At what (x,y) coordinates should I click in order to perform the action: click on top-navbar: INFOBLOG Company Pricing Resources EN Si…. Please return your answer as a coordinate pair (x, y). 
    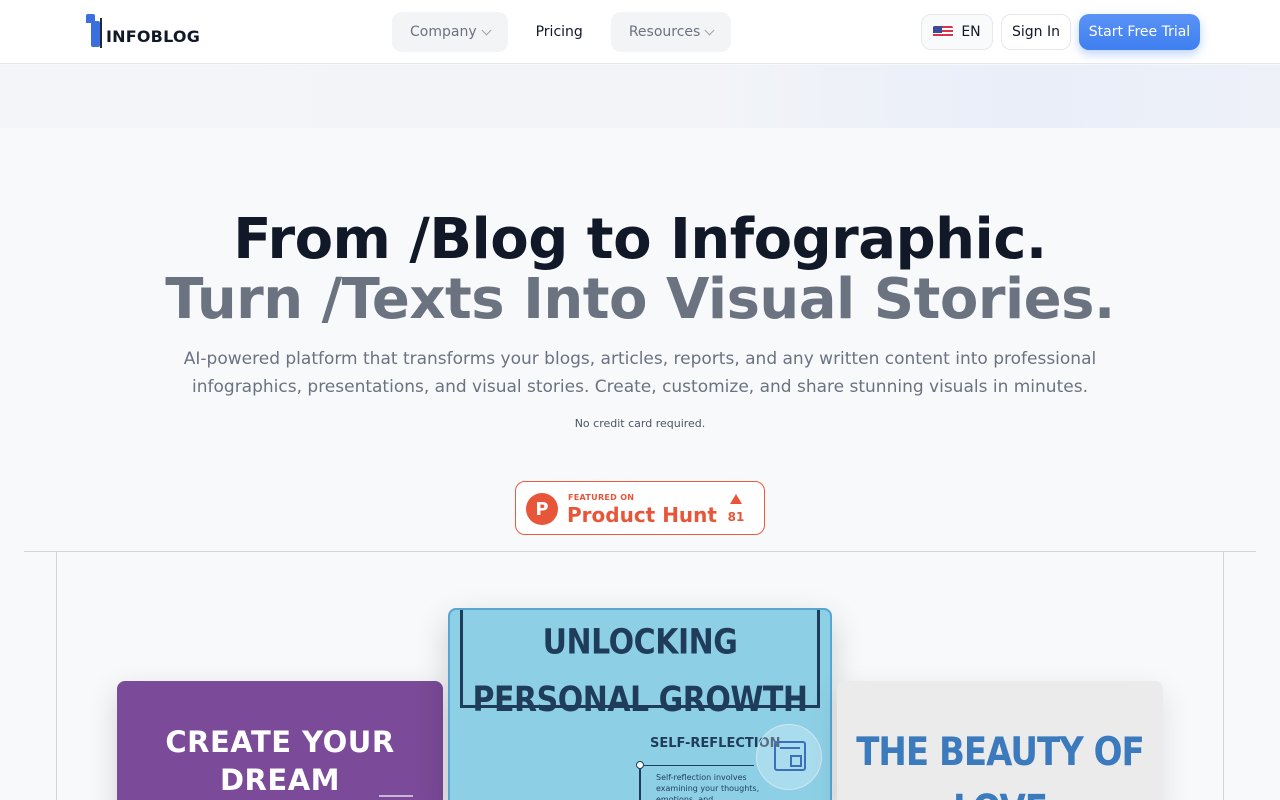
    Looking at the image, I should click on (640, 32).